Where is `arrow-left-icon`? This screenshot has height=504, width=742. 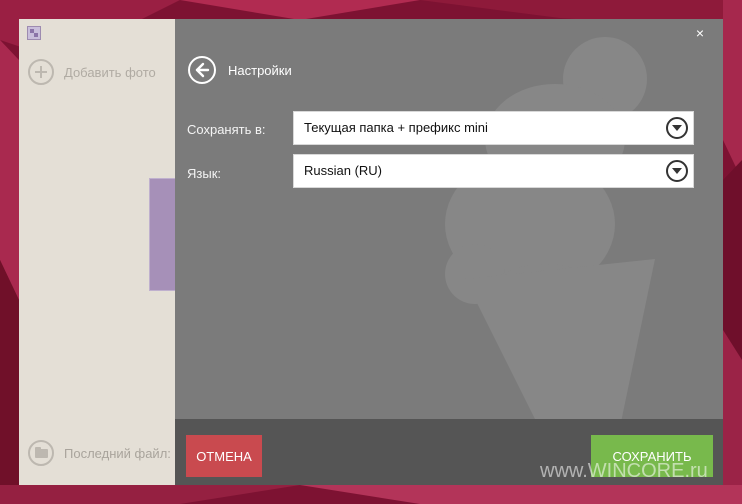 arrow-left-icon is located at coordinates (202, 70).